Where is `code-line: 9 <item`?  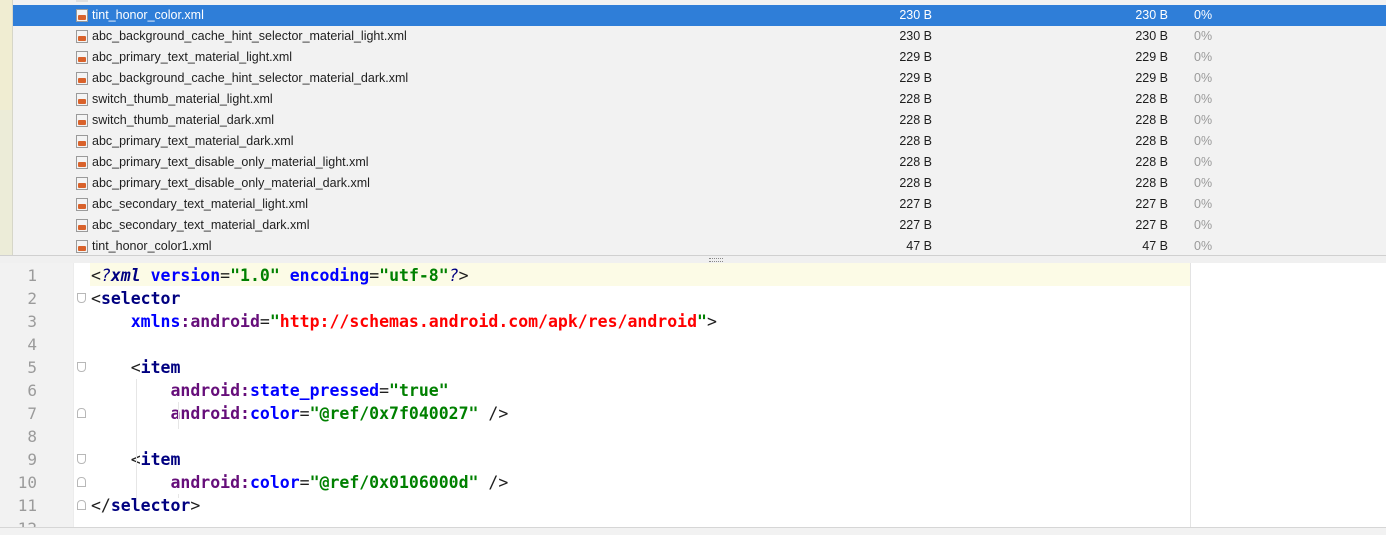 code-line: 9 <item is located at coordinates (595, 459).